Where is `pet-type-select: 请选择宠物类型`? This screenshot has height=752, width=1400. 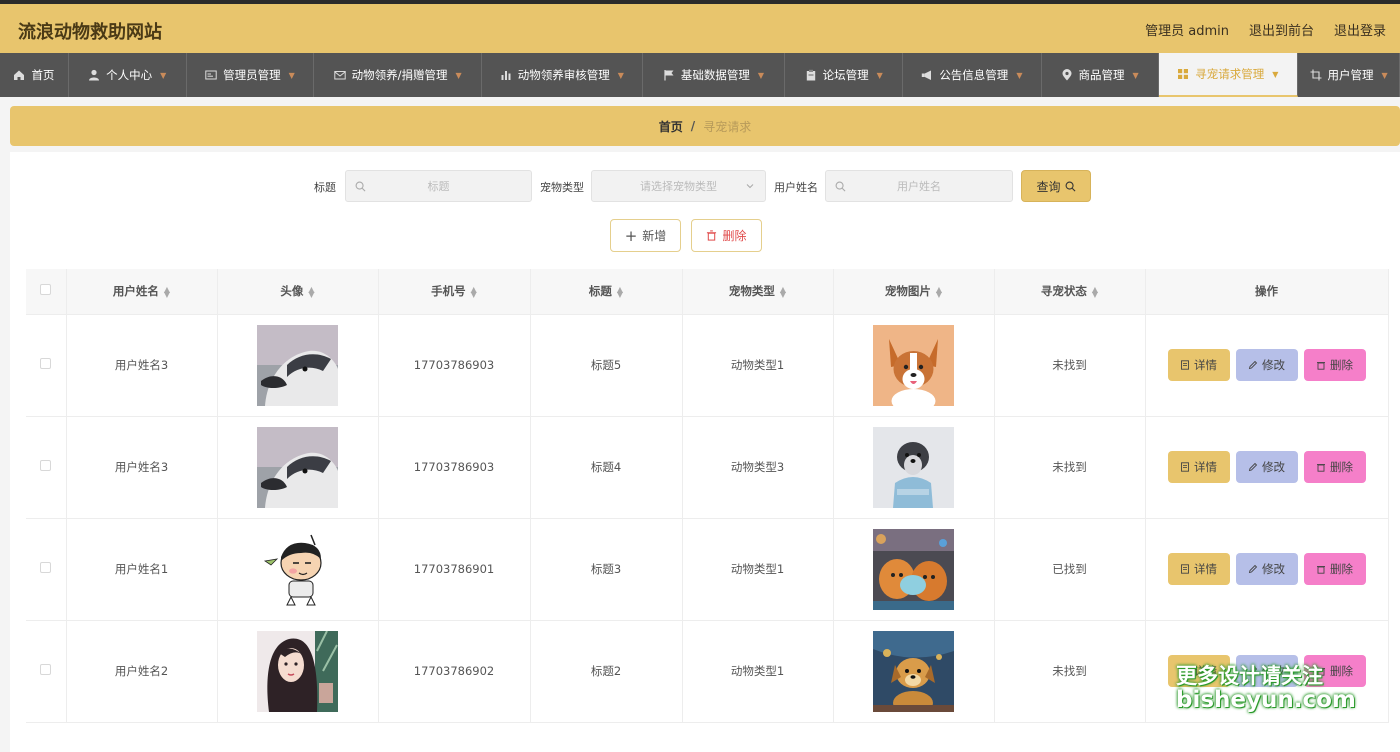 pet-type-select: 请选择宠物类型 is located at coordinates (678, 186).